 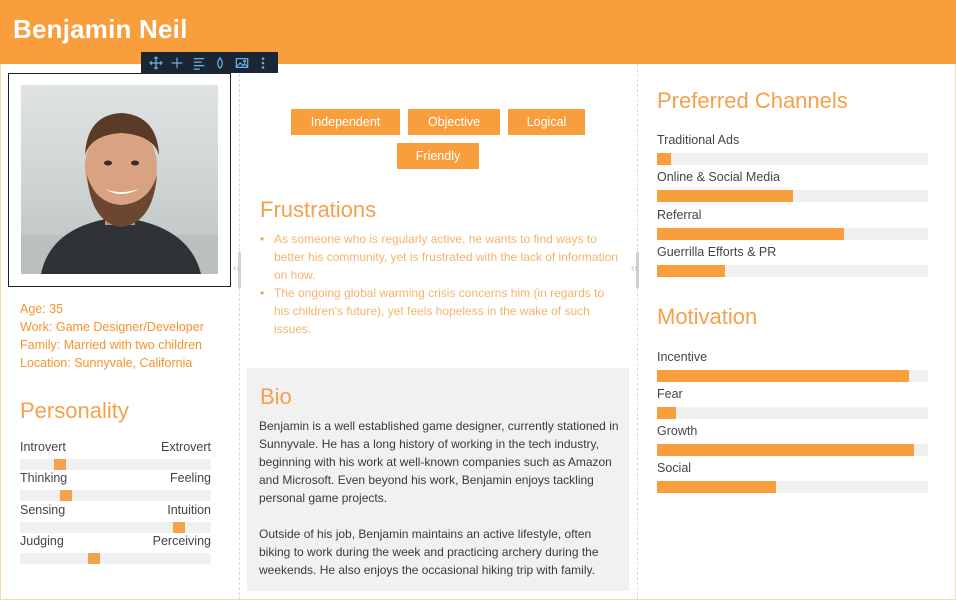 What do you see at coordinates (546, 122) in the screenshot?
I see `tag-logical: Logical` at bounding box center [546, 122].